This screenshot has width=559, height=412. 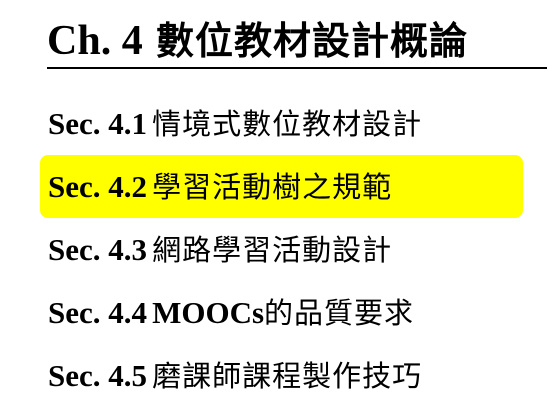 I want to click on section-title-chinese: 的品質要求, so click(x=339, y=313).